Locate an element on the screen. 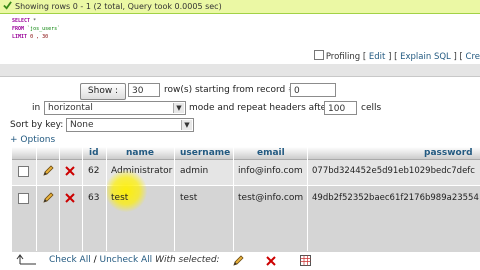 This screenshot has height=270, width=480. profiling-checkbox is located at coordinates (318, 55).